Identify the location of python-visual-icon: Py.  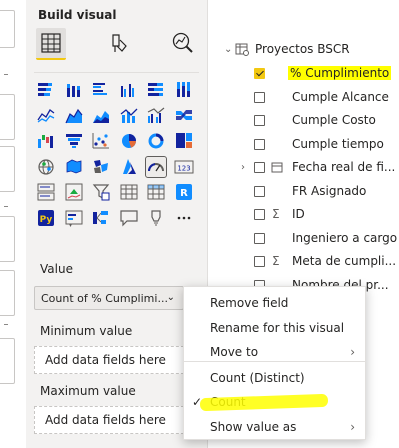
(46, 217).